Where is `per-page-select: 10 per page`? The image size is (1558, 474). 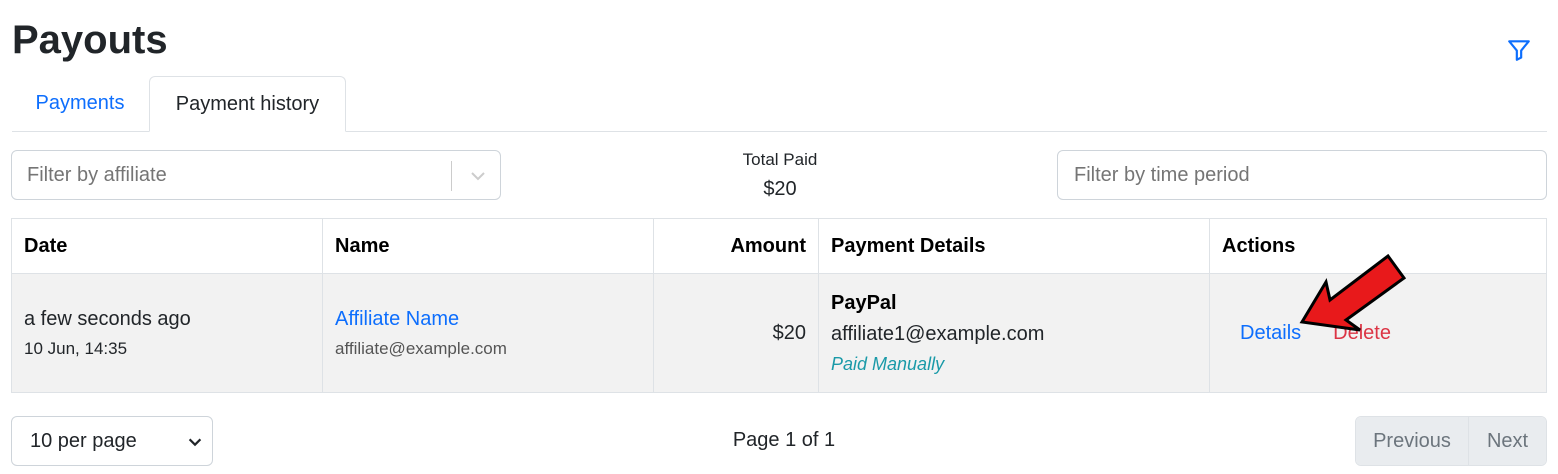 per-page-select: 10 per page is located at coordinates (112, 441).